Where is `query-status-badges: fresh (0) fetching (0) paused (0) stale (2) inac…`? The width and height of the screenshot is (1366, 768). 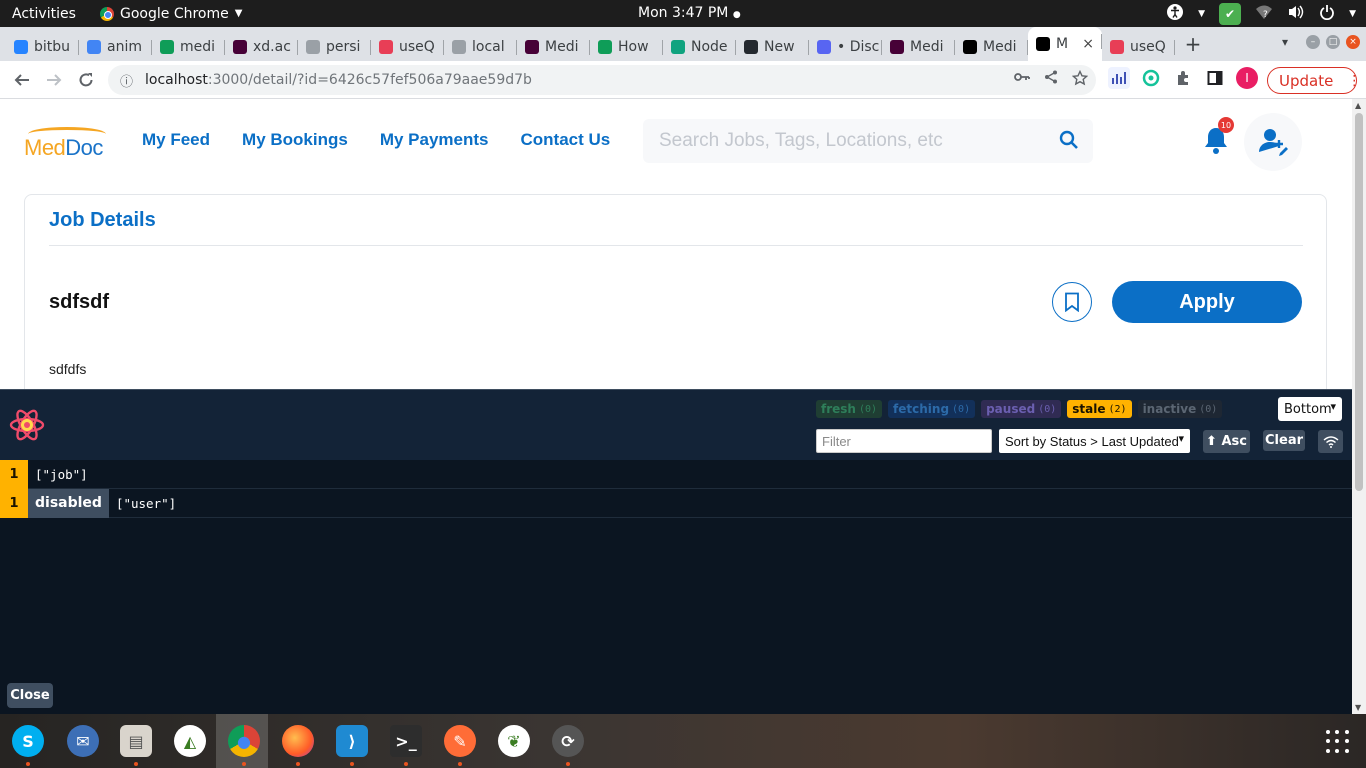 query-status-badges: fresh (0) fetching (0) paused (0) stale (2) inac… is located at coordinates (1019, 409).